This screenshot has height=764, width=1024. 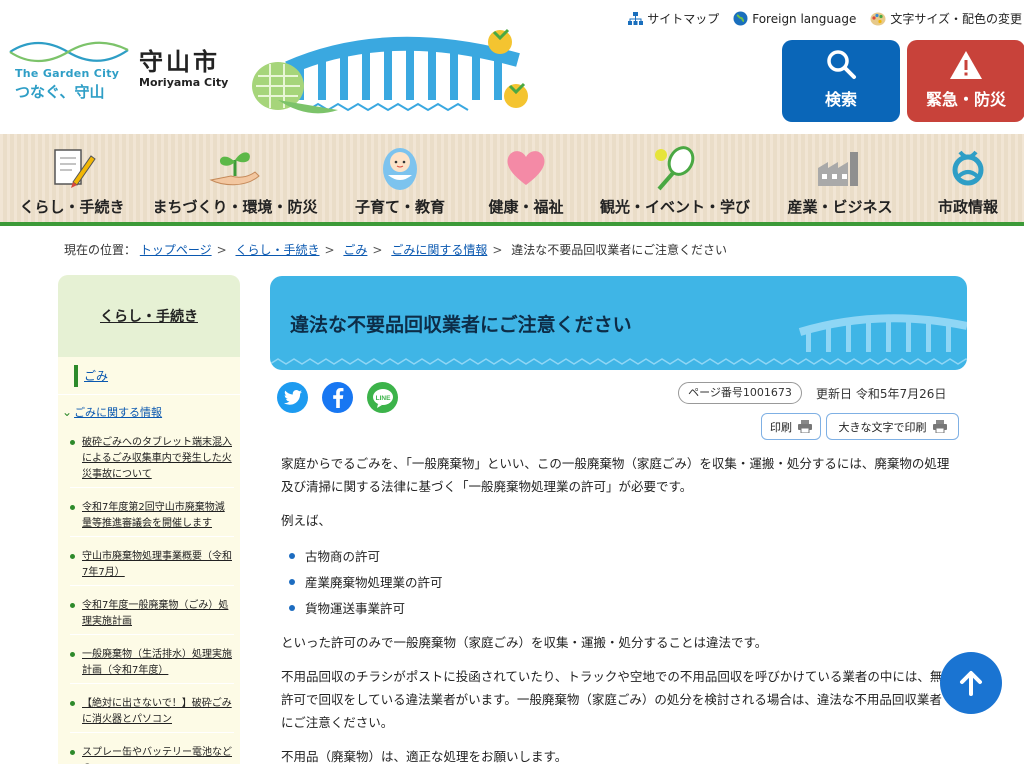 I want to click on sidebar-link: 破砕ごみへのタブレット端末混入によるごみ収集車内で発生した火災事故について, so click(x=158, y=459).